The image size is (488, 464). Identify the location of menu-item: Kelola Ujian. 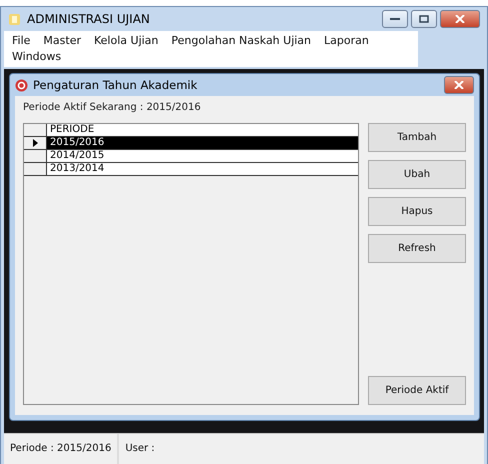
(126, 41).